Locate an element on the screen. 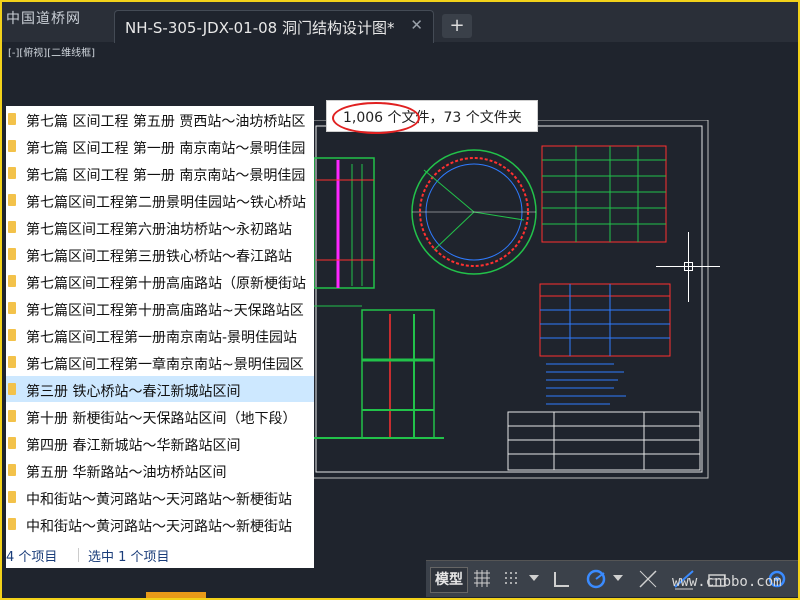 The height and width of the screenshot is (600, 800). list-item: 第七篇区间工程第一册南京南站-景明佳园站 is located at coordinates (160, 335).